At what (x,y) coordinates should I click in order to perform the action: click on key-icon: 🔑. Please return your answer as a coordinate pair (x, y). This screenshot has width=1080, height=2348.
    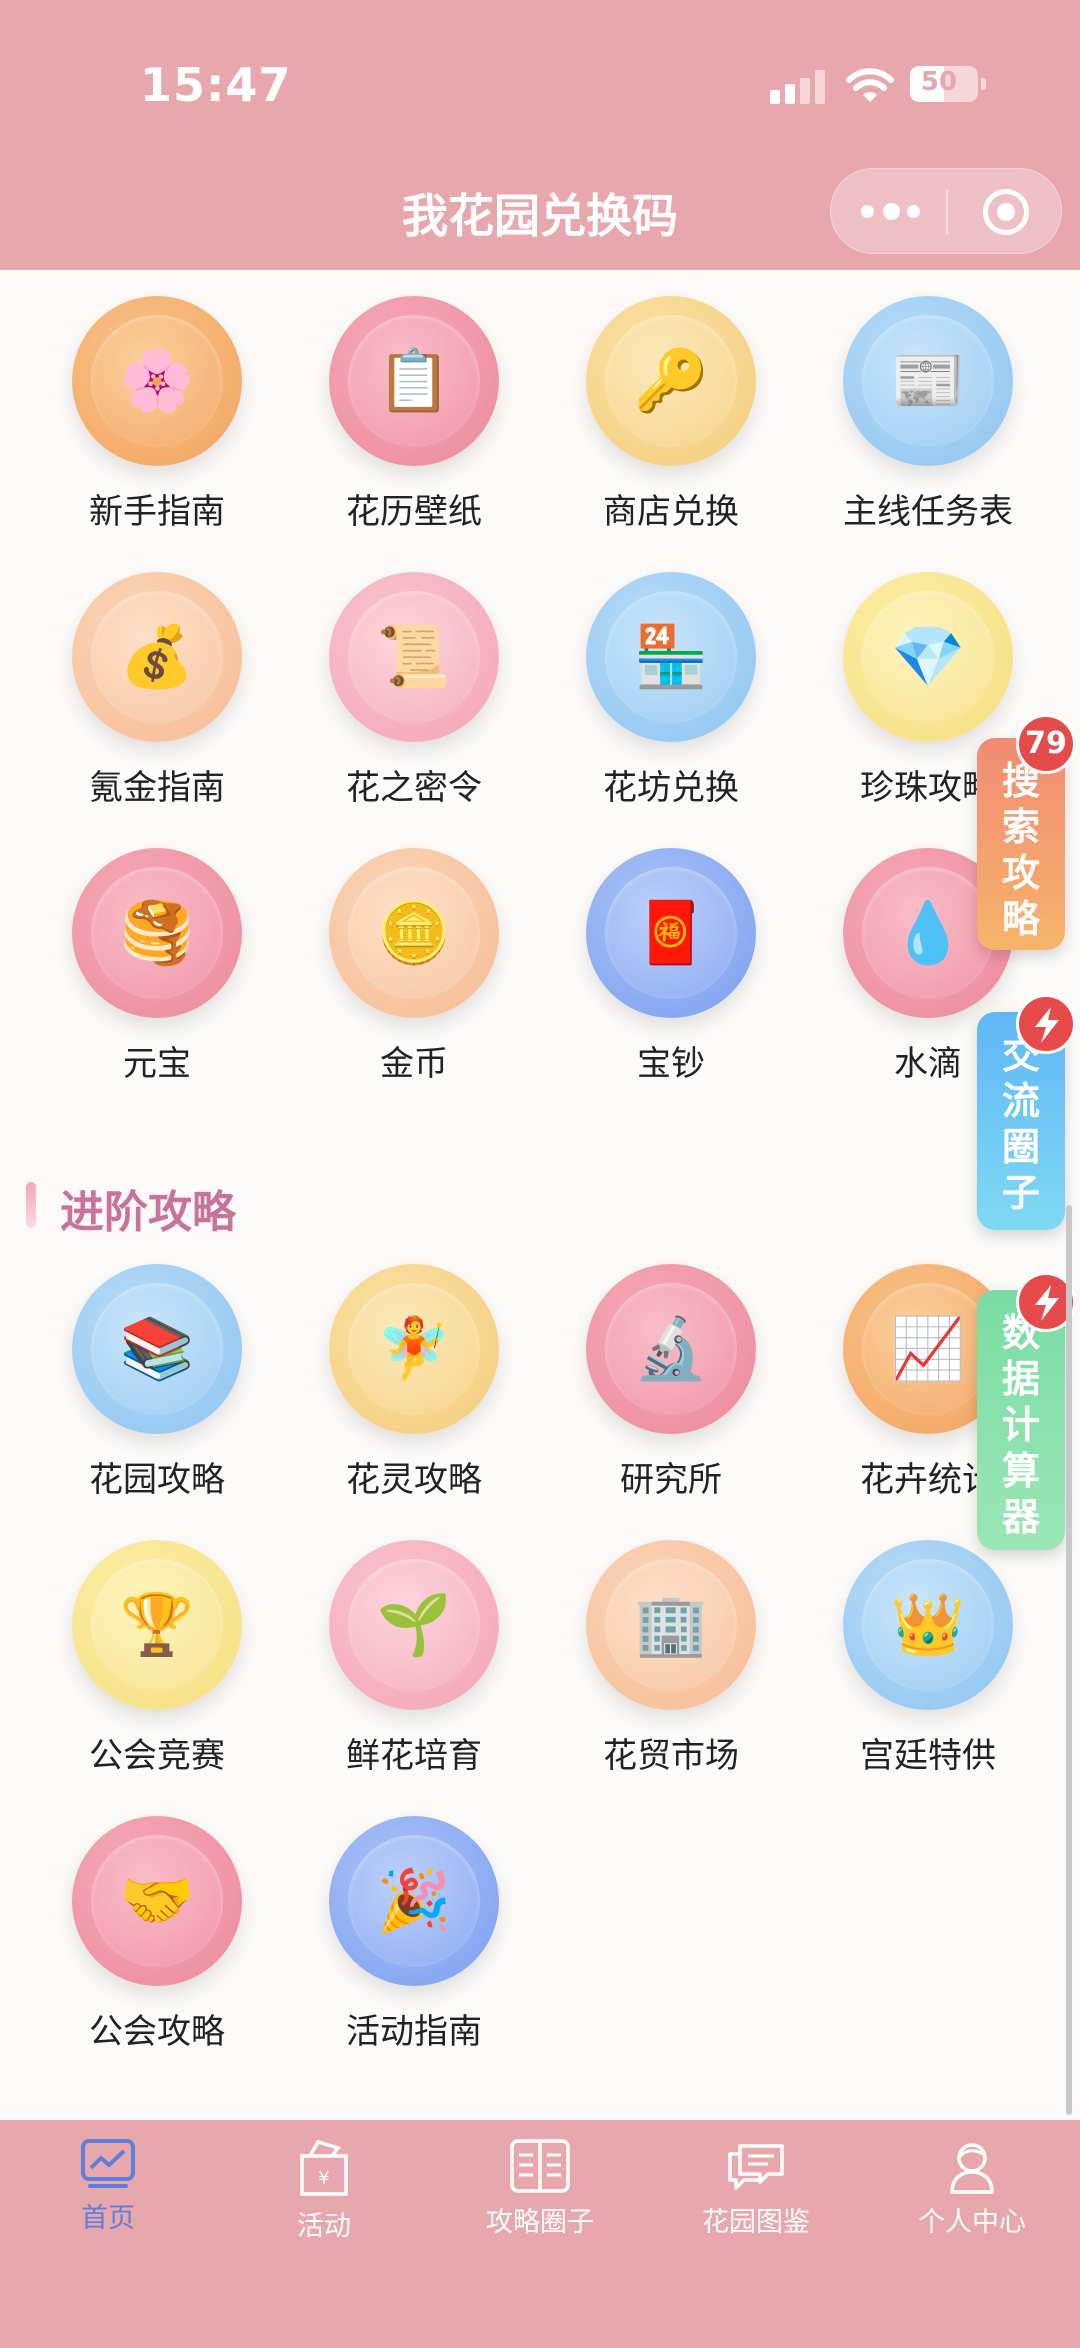
    Looking at the image, I should click on (671, 381).